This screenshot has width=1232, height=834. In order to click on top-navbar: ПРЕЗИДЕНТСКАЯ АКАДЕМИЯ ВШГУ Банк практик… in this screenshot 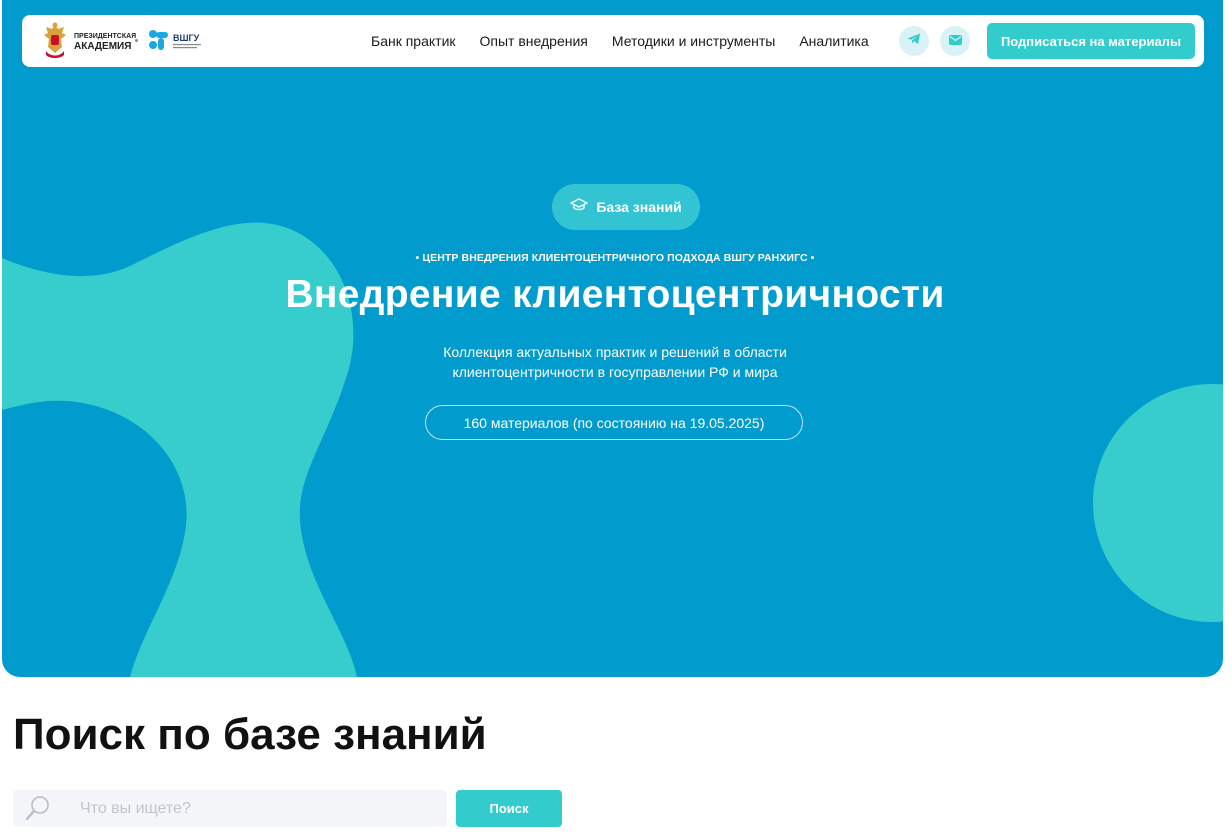, I will do `click(613, 41)`.